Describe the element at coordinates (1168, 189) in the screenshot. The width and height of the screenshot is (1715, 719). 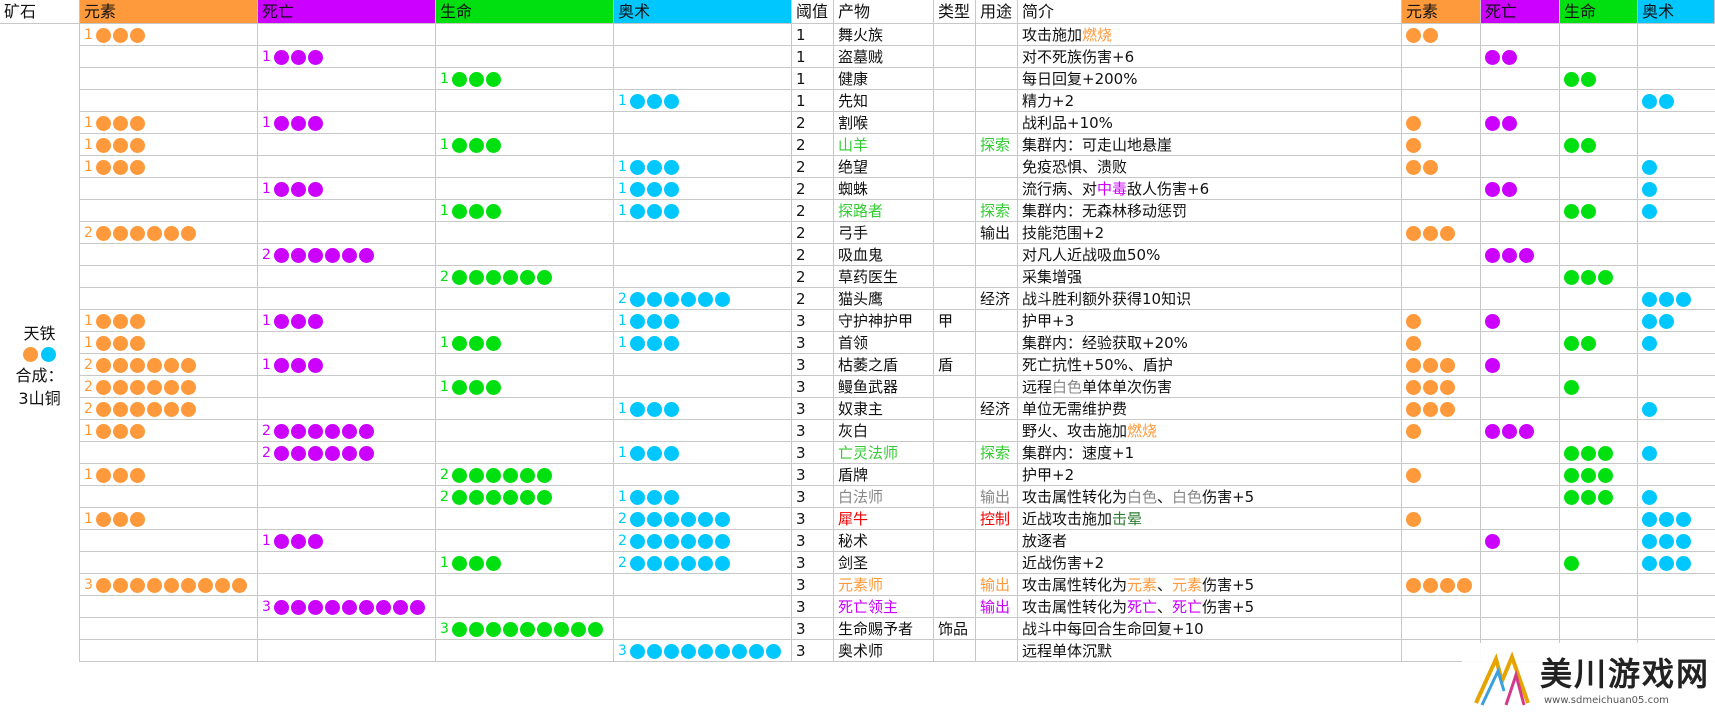
I see `desc-segment: 敌人伤害+6` at that location.